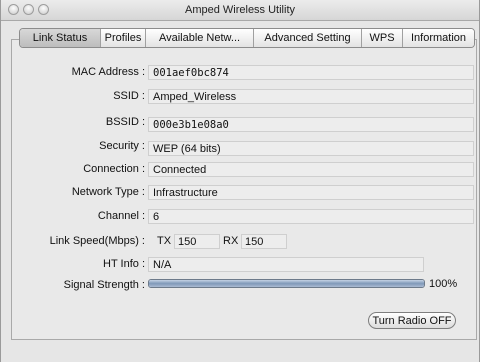 This screenshot has height=362, width=491. What do you see at coordinates (124, 264) in the screenshot?
I see `ht-info-label: HT Info :` at bounding box center [124, 264].